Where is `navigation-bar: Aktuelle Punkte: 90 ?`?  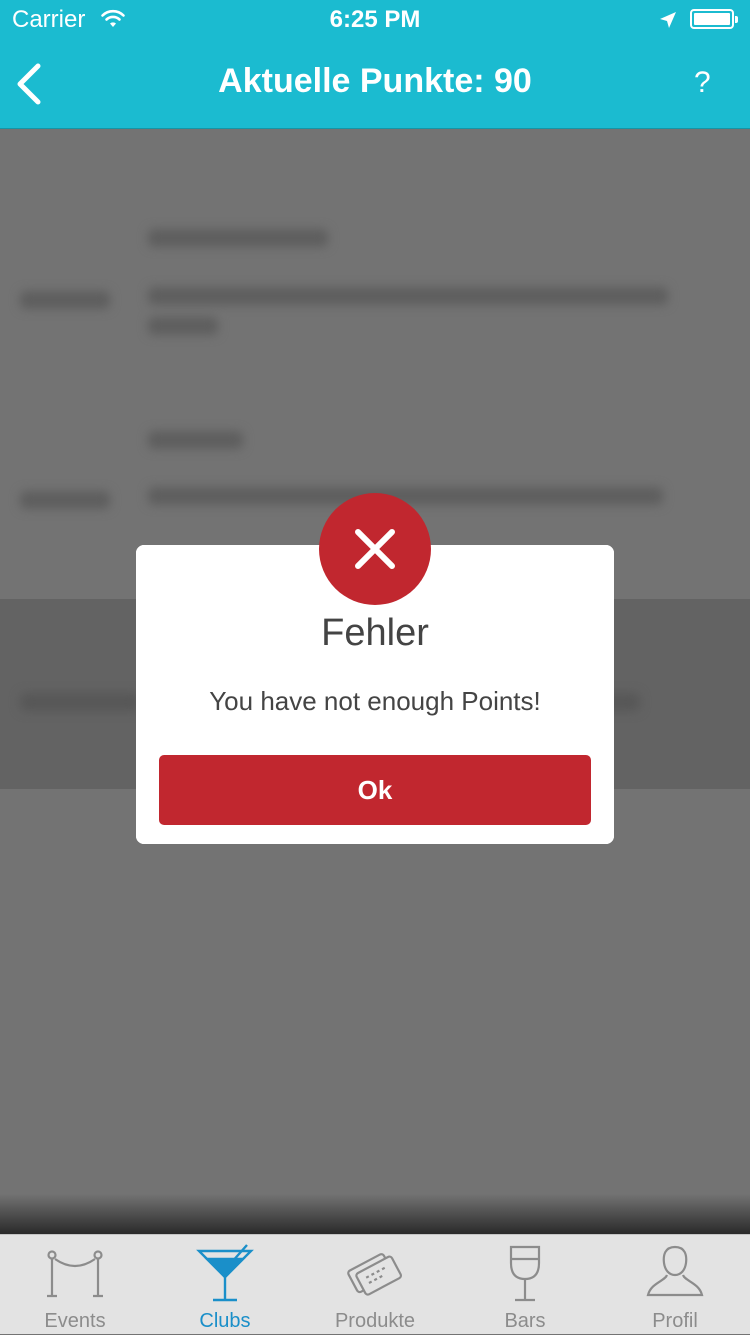 navigation-bar: Aktuelle Punkte: 90 ? is located at coordinates (375, 84).